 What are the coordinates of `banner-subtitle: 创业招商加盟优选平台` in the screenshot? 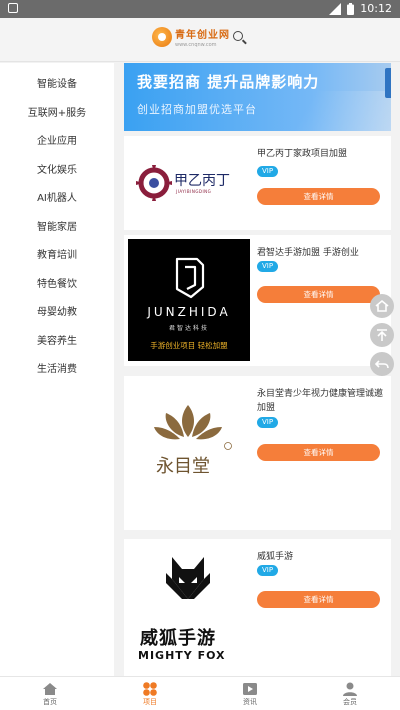 It's located at (197, 109).